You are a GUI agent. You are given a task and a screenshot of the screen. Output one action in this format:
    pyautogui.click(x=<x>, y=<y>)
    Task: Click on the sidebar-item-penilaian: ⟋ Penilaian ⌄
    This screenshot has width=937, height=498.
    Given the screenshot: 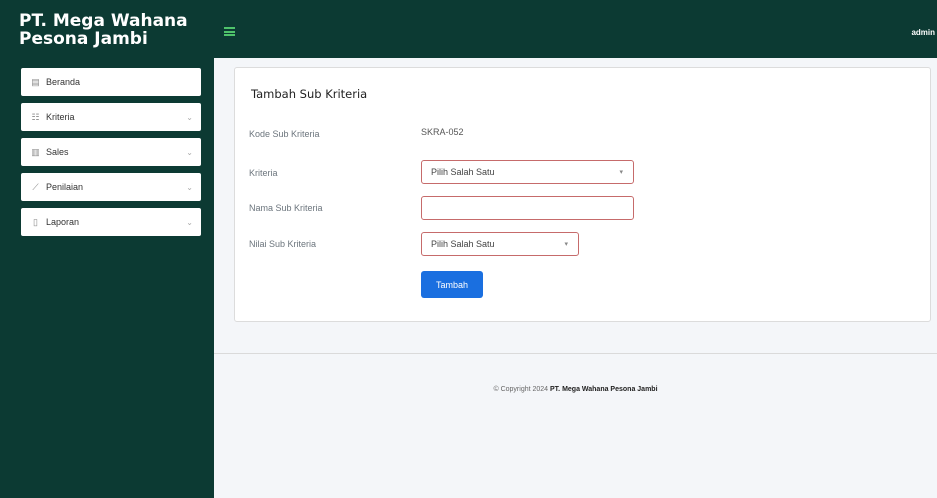 What is the action you would take?
    pyautogui.click(x=111, y=187)
    